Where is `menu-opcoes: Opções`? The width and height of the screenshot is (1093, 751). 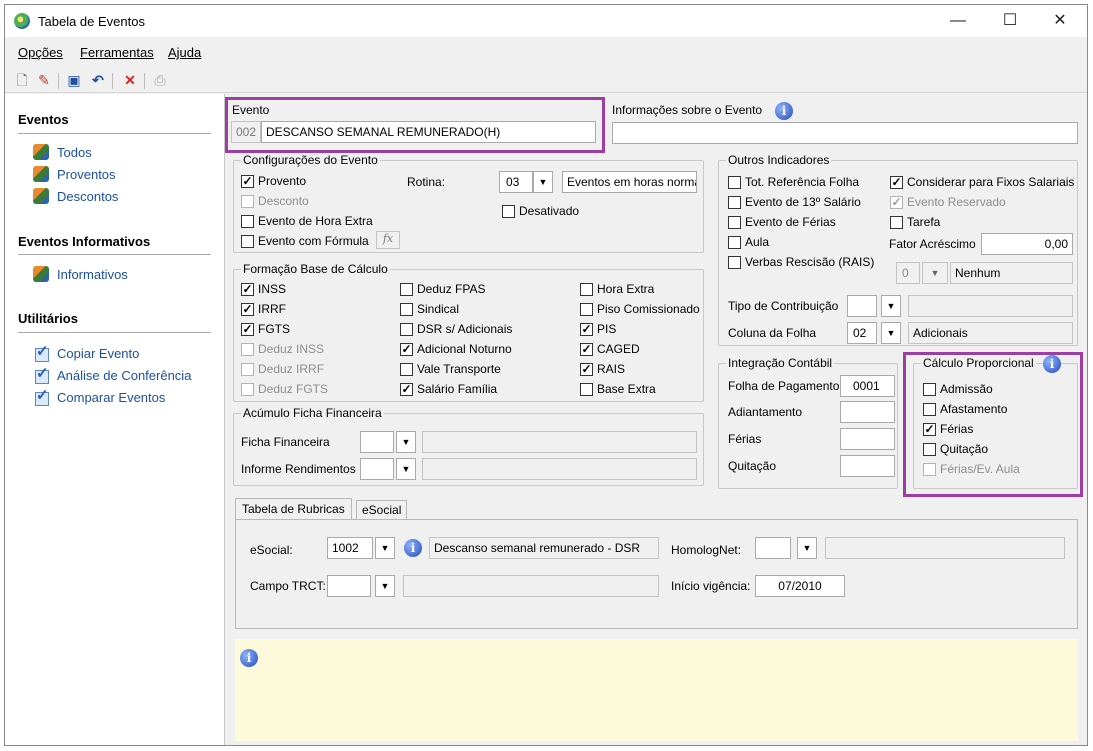
menu-opcoes: Opções is located at coordinates (40, 52).